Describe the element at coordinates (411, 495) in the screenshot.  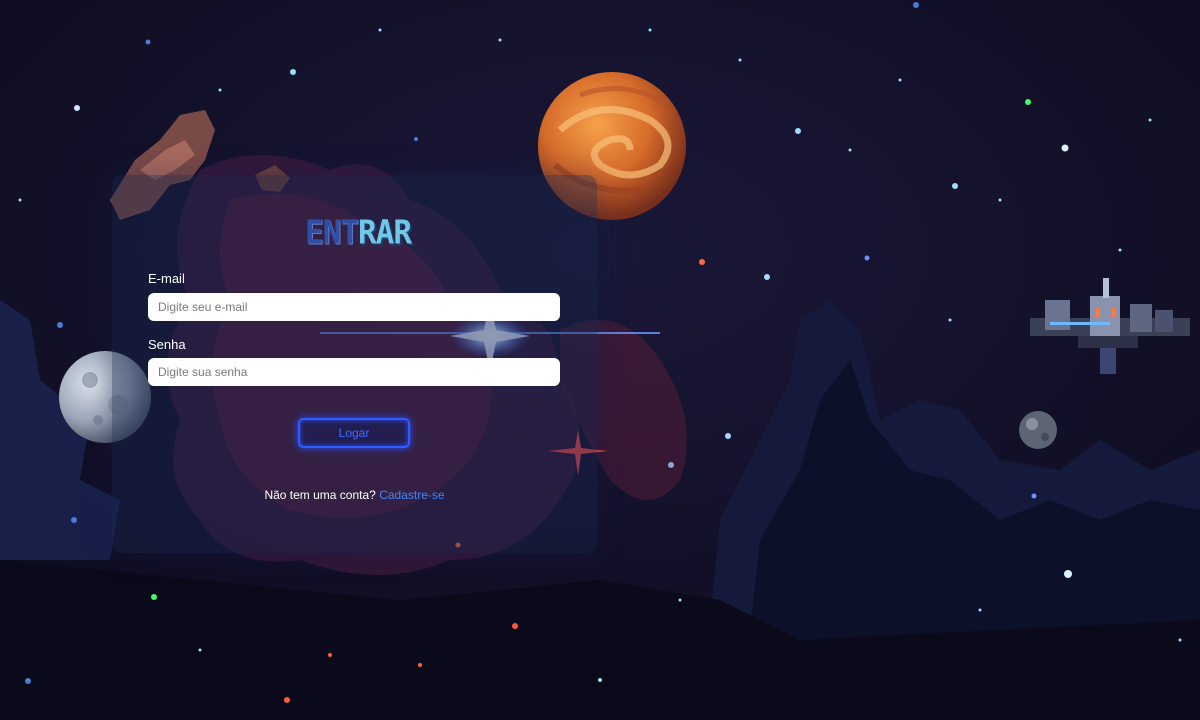
I see `signup-link: Cadastre-se` at that location.